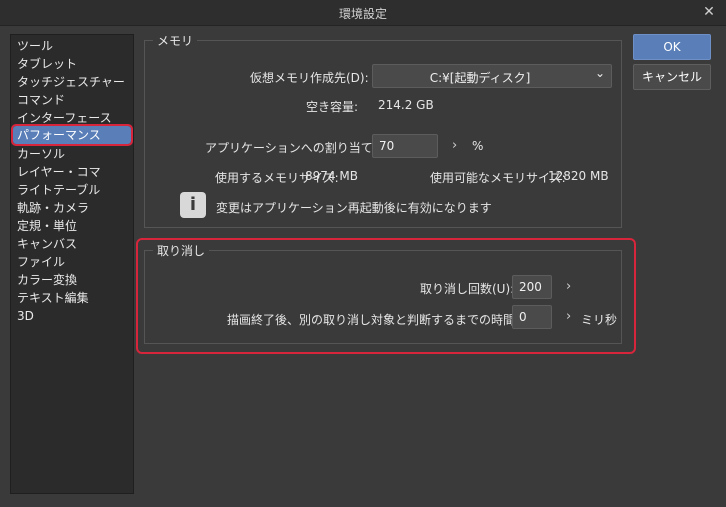 The width and height of the screenshot is (726, 507). I want to click on available-memory-label: 使用可能なメモリサイズ:, so click(498, 178).